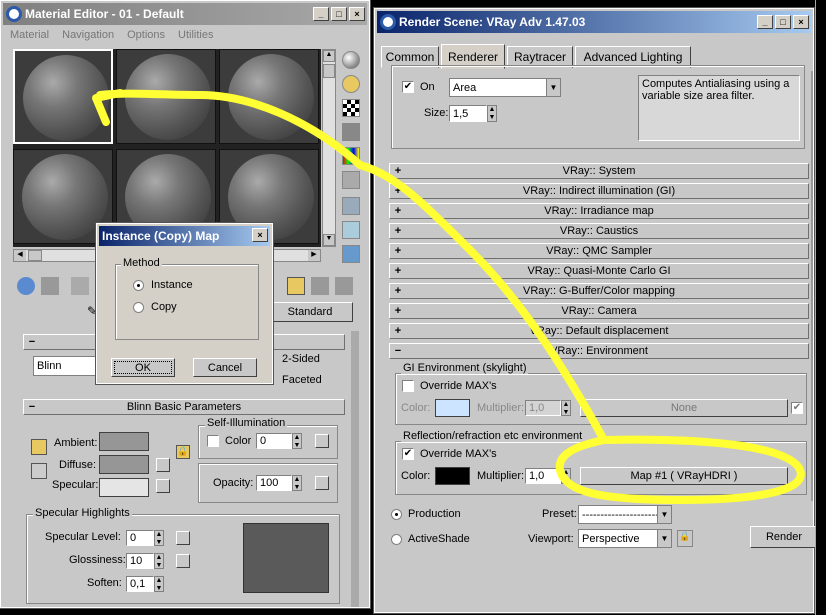 The width and height of the screenshot is (826, 615). Describe the element at coordinates (146, 35) in the screenshot. I see `menu-options: Options` at that location.